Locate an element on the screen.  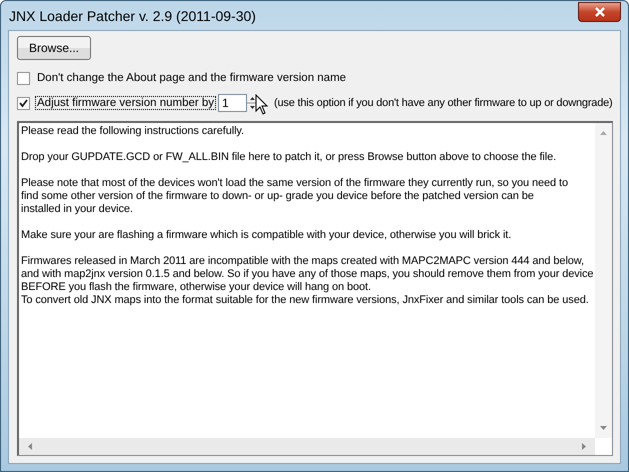
scroll-up-icon is located at coordinates (603, 133).